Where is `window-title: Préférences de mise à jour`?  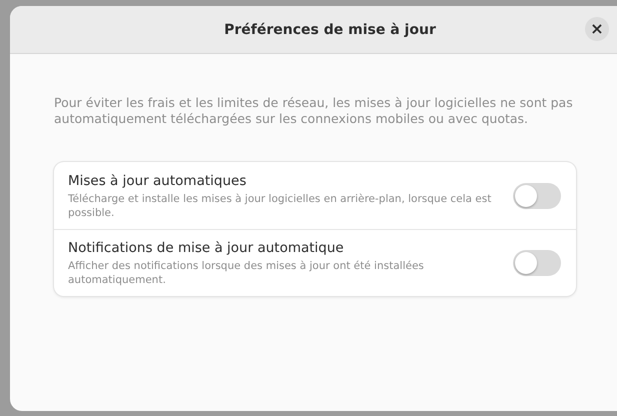
window-title: Préférences de mise à jour is located at coordinates (330, 30).